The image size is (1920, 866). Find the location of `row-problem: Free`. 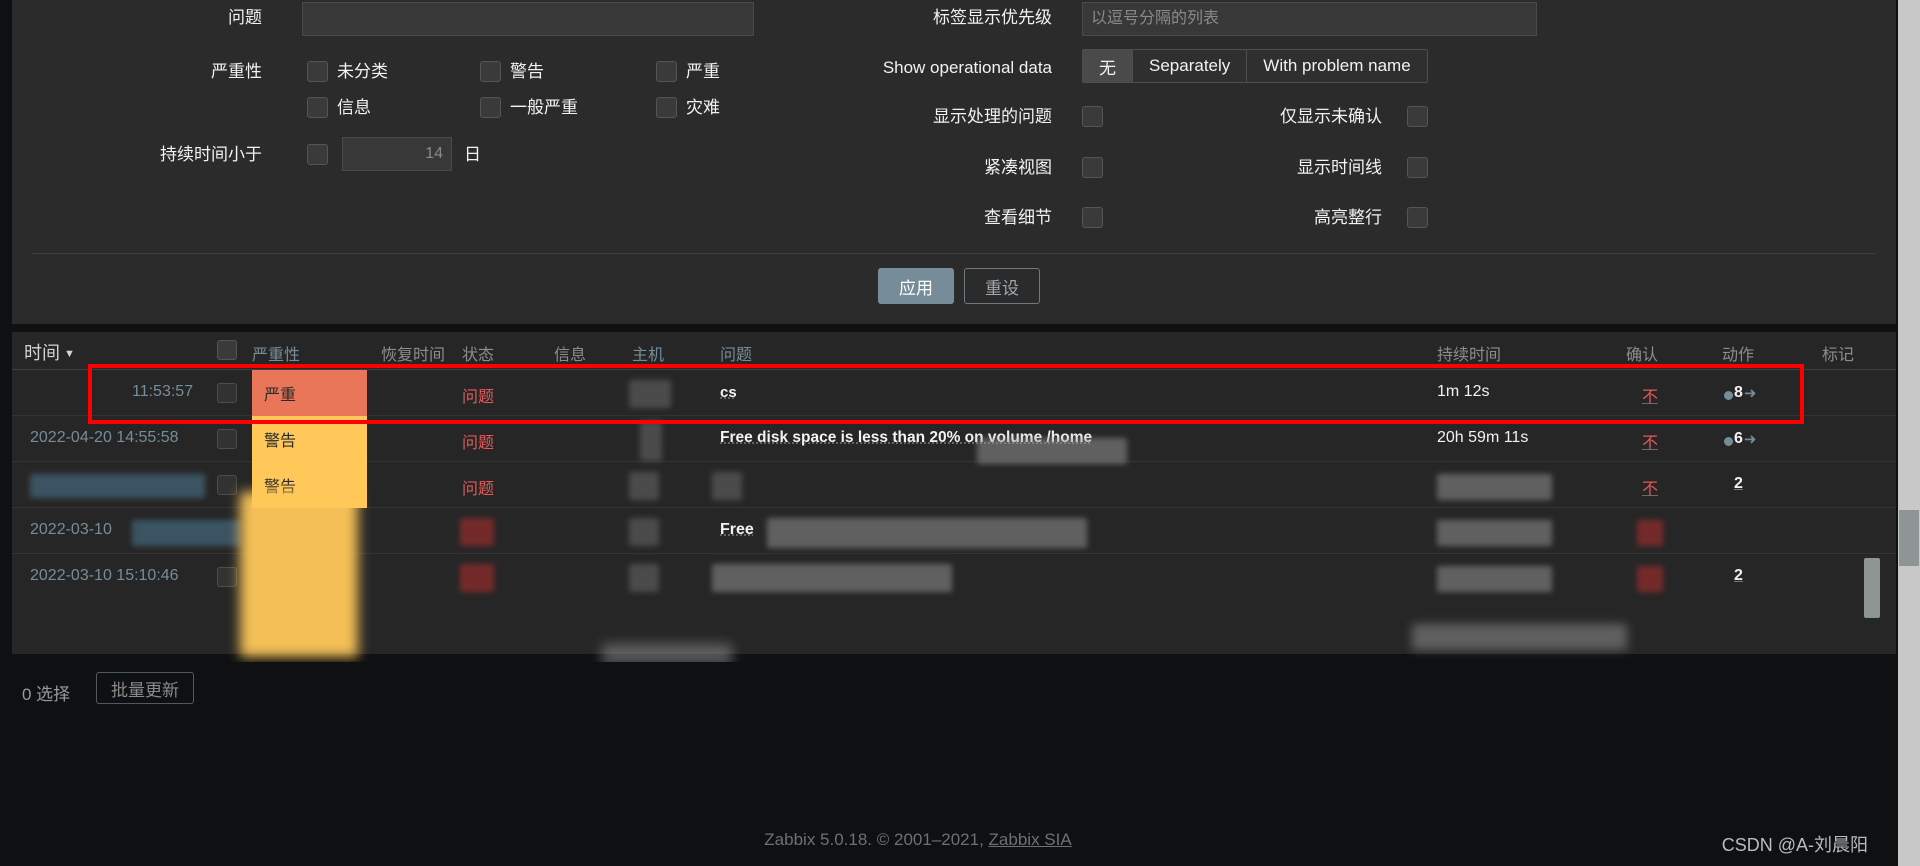

row-problem: Free is located at coordinates (737, 530).